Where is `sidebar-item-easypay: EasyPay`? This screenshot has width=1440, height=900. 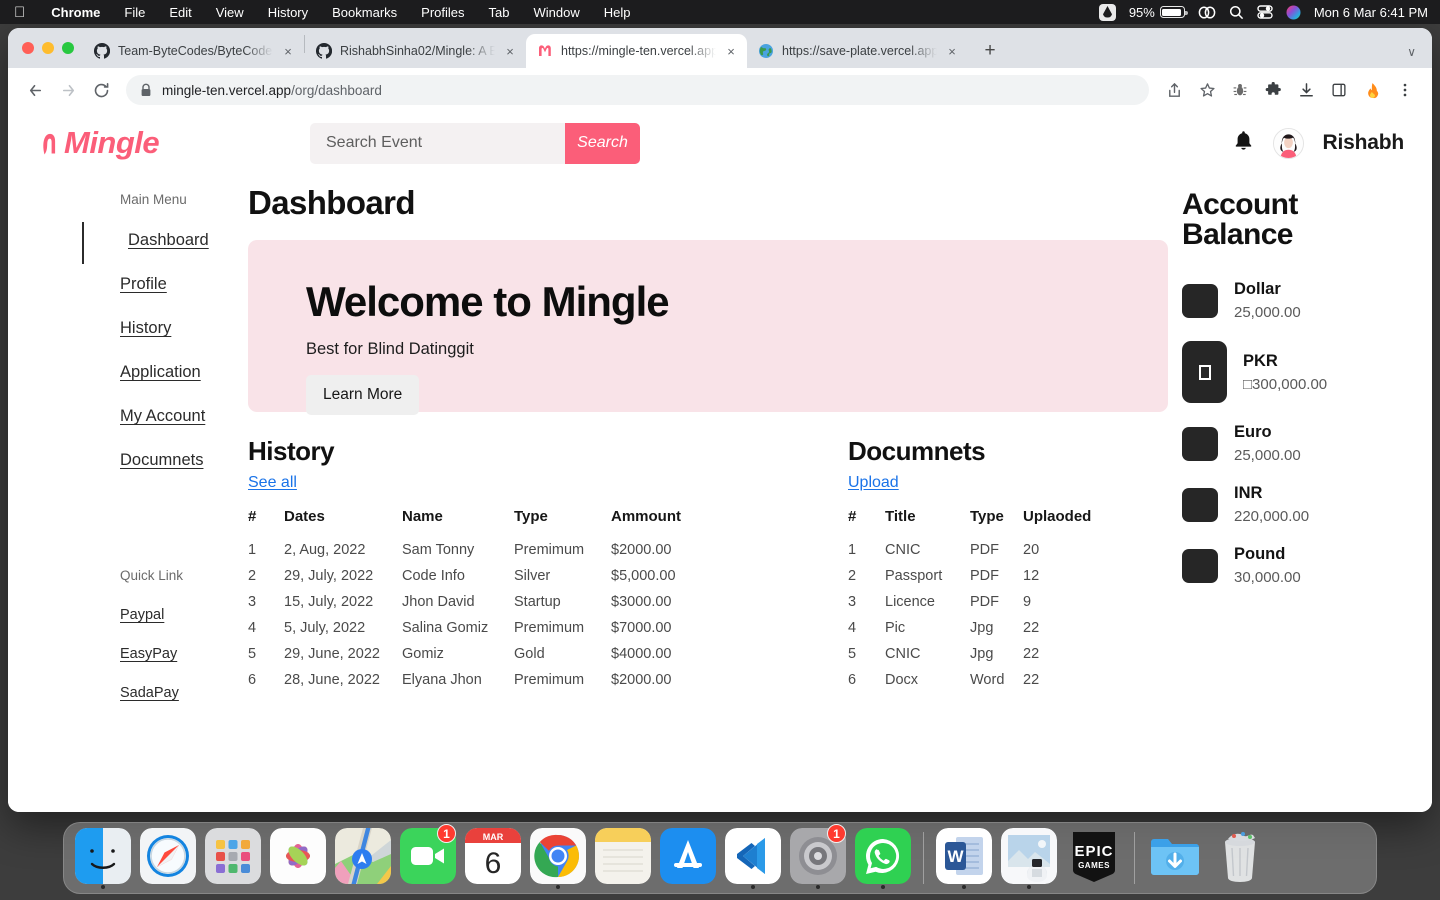
sidebar-item-easypay: EasyPay is located at coordinates (148, 654).